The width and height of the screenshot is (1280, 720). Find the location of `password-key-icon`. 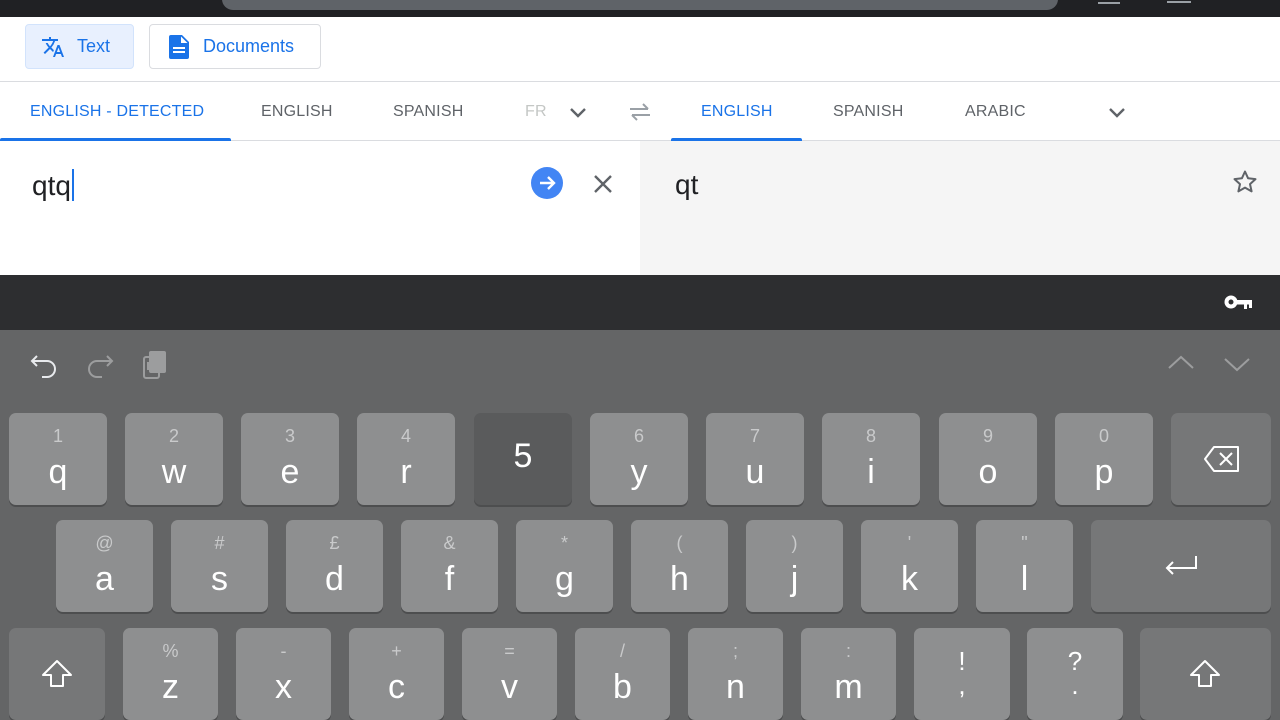

password-key-icon is located at coordinates (1238, 302).